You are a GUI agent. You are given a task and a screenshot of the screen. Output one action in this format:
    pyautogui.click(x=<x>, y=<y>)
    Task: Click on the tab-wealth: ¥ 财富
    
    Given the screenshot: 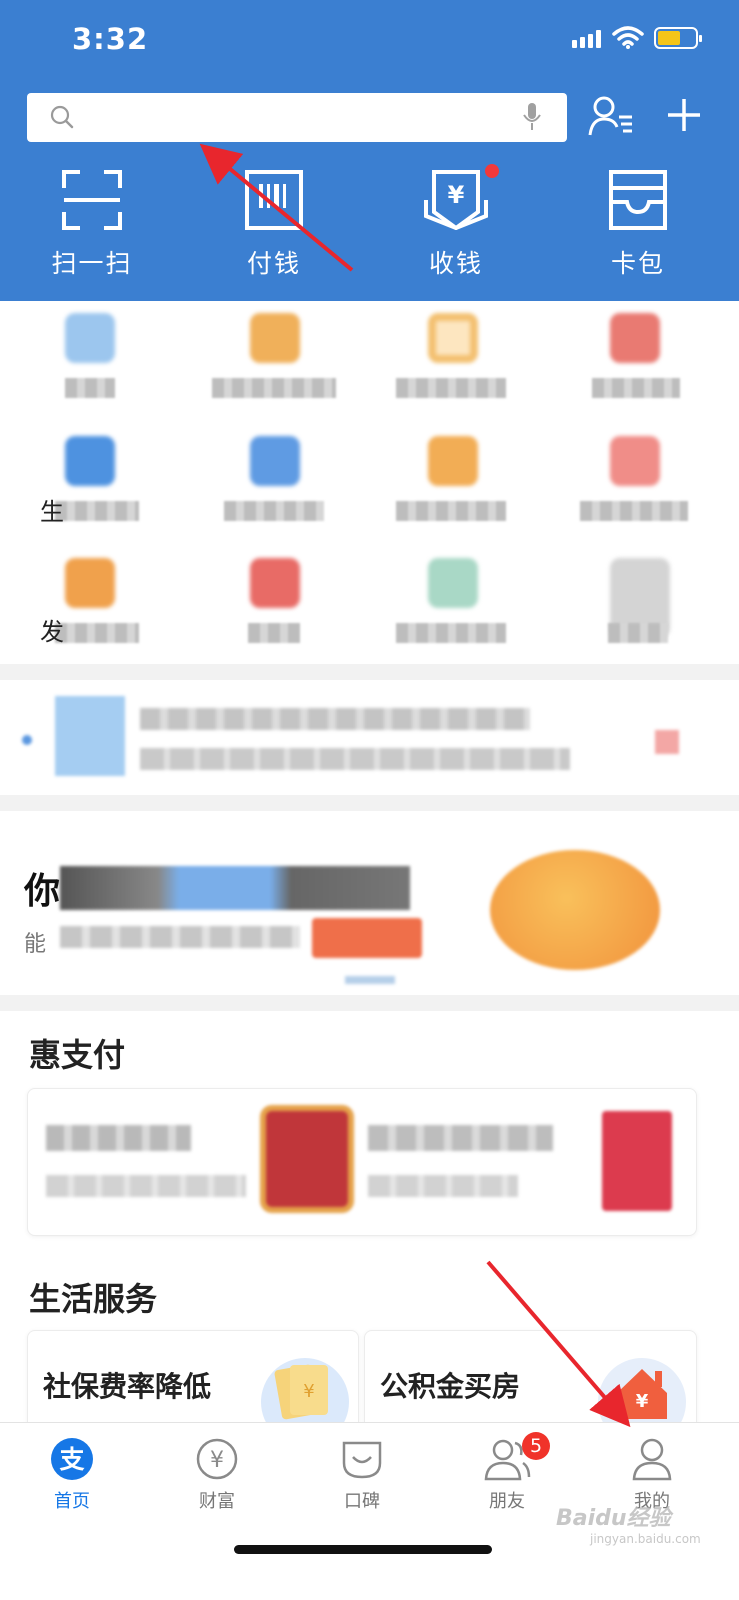 What is the action you would take?
    pyautogui.click(x=217, y=1475)
    